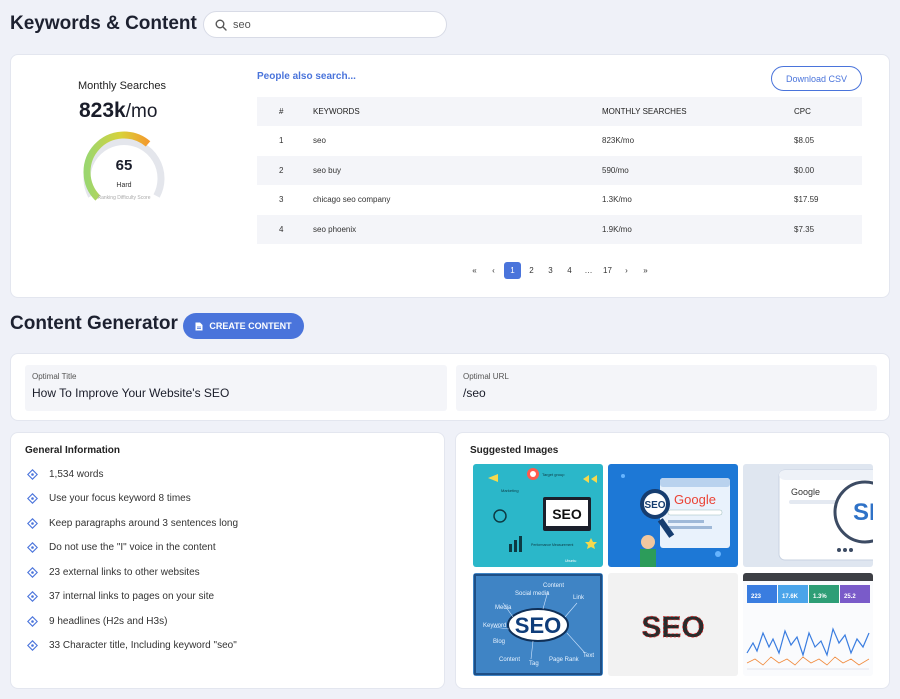 This screenshot has height=699, width=900. What do you see at coordinates (493, 270) in the screenshot?
I see `pagination-prev: ‹` at bounding box center [493, 270].